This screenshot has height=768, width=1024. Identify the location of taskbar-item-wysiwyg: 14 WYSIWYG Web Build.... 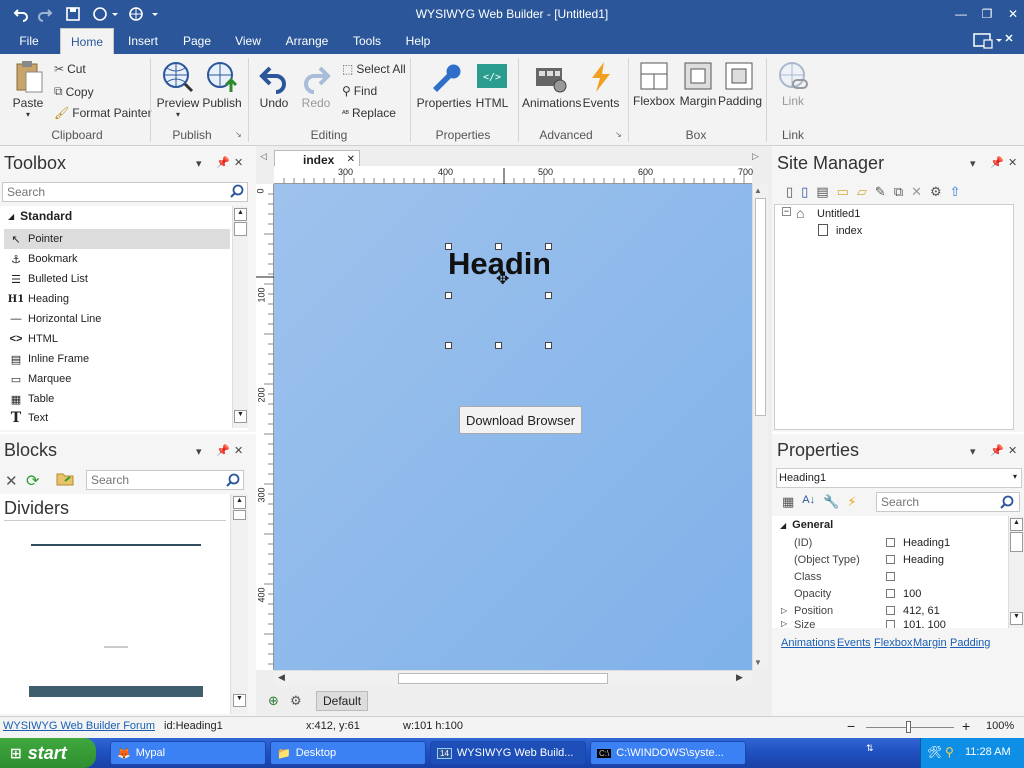
(508, 753).